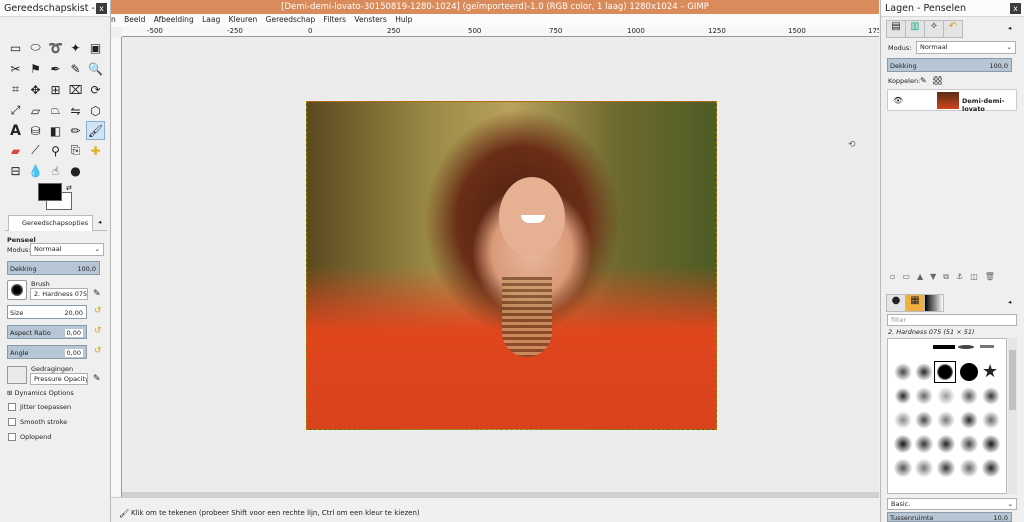  What do you see at coordinates (896, 303) in the screenshot?
I see `brushes-tab-icon: ●` at bounding box center [896, 303].